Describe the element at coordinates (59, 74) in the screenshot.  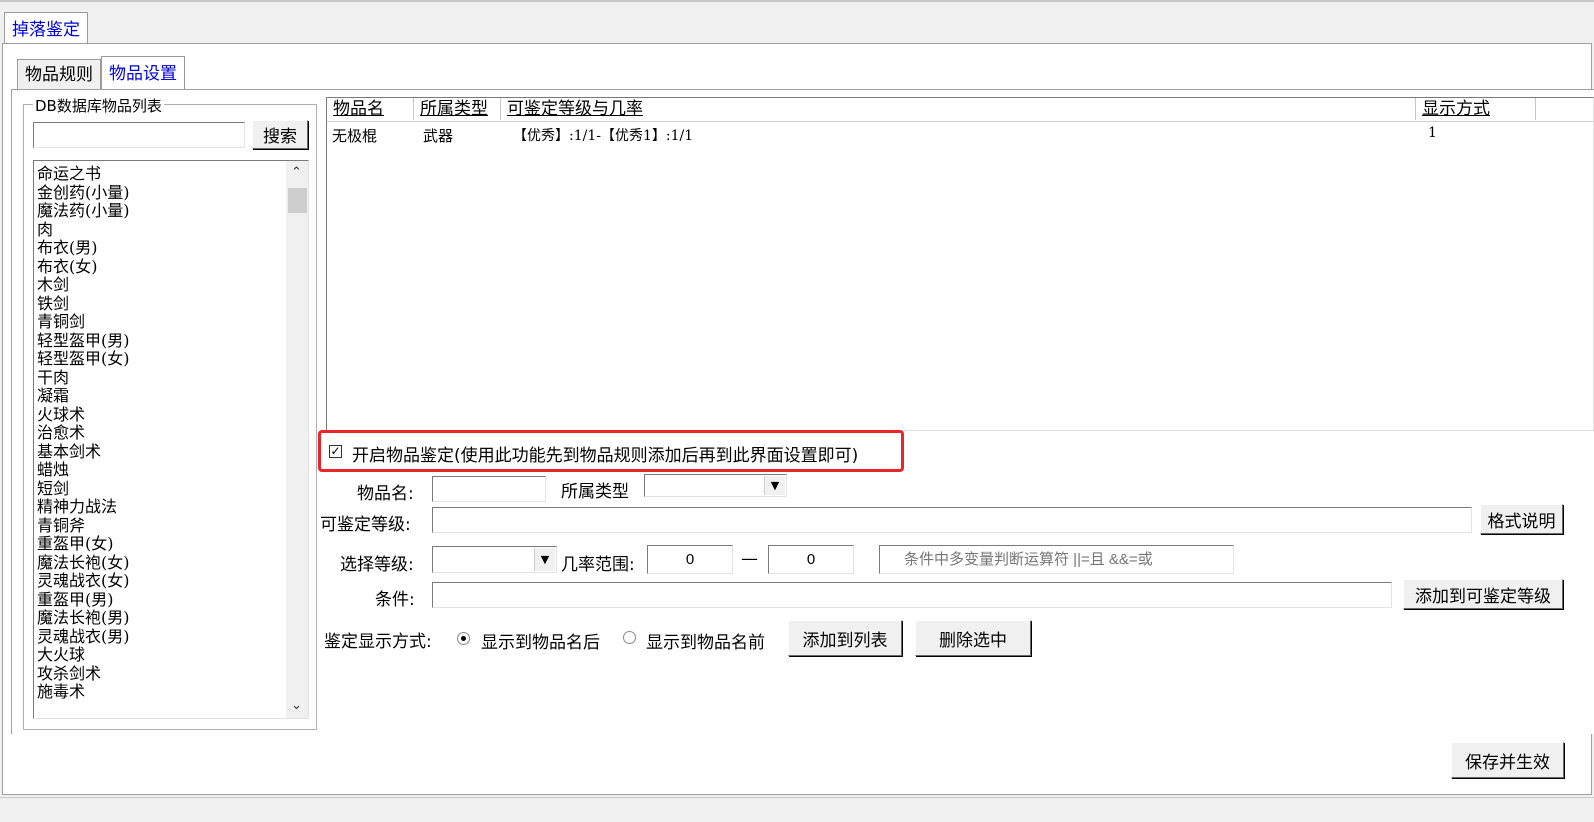
I see `tab-item-rules: 物品规则` at that location.